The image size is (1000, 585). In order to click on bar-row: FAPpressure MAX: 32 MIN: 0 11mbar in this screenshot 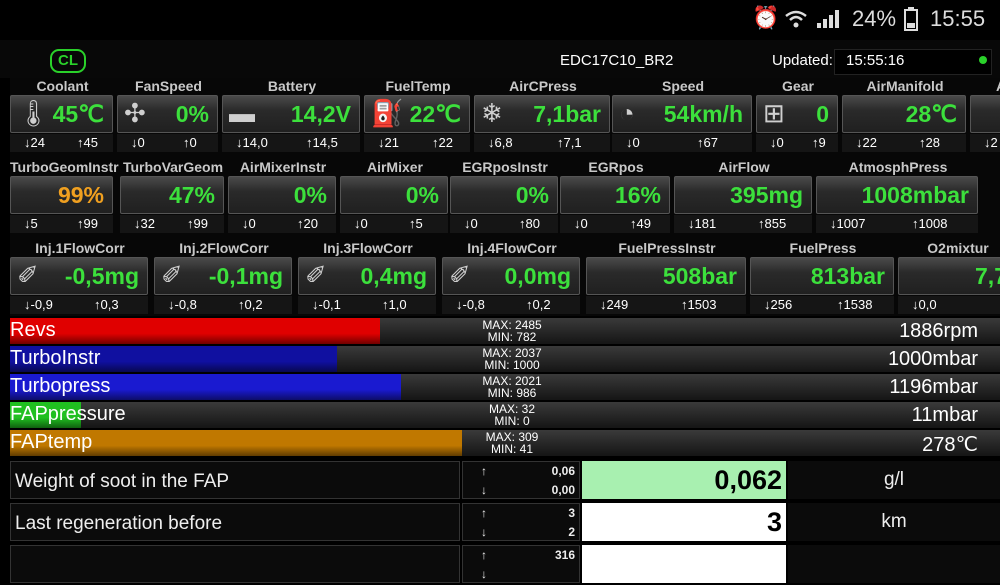, I will do `click(505, 415)`.